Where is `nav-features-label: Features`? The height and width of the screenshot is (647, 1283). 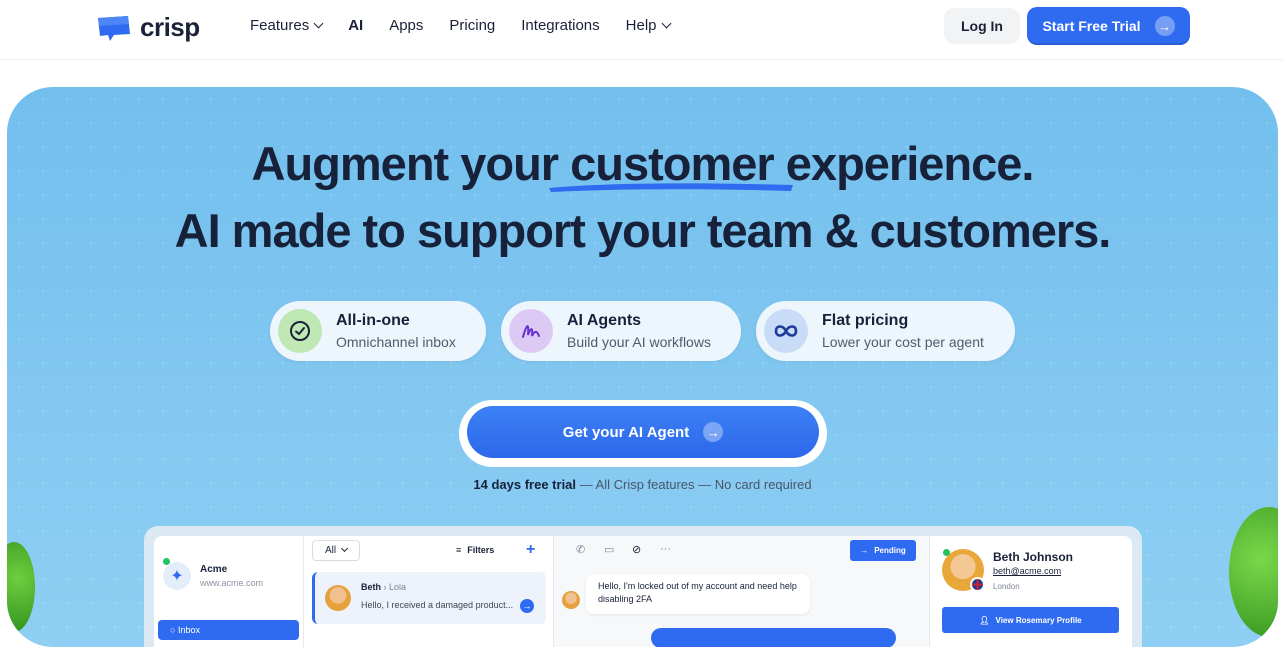
nav-features-label: Features is located at coordinates (280, 25).